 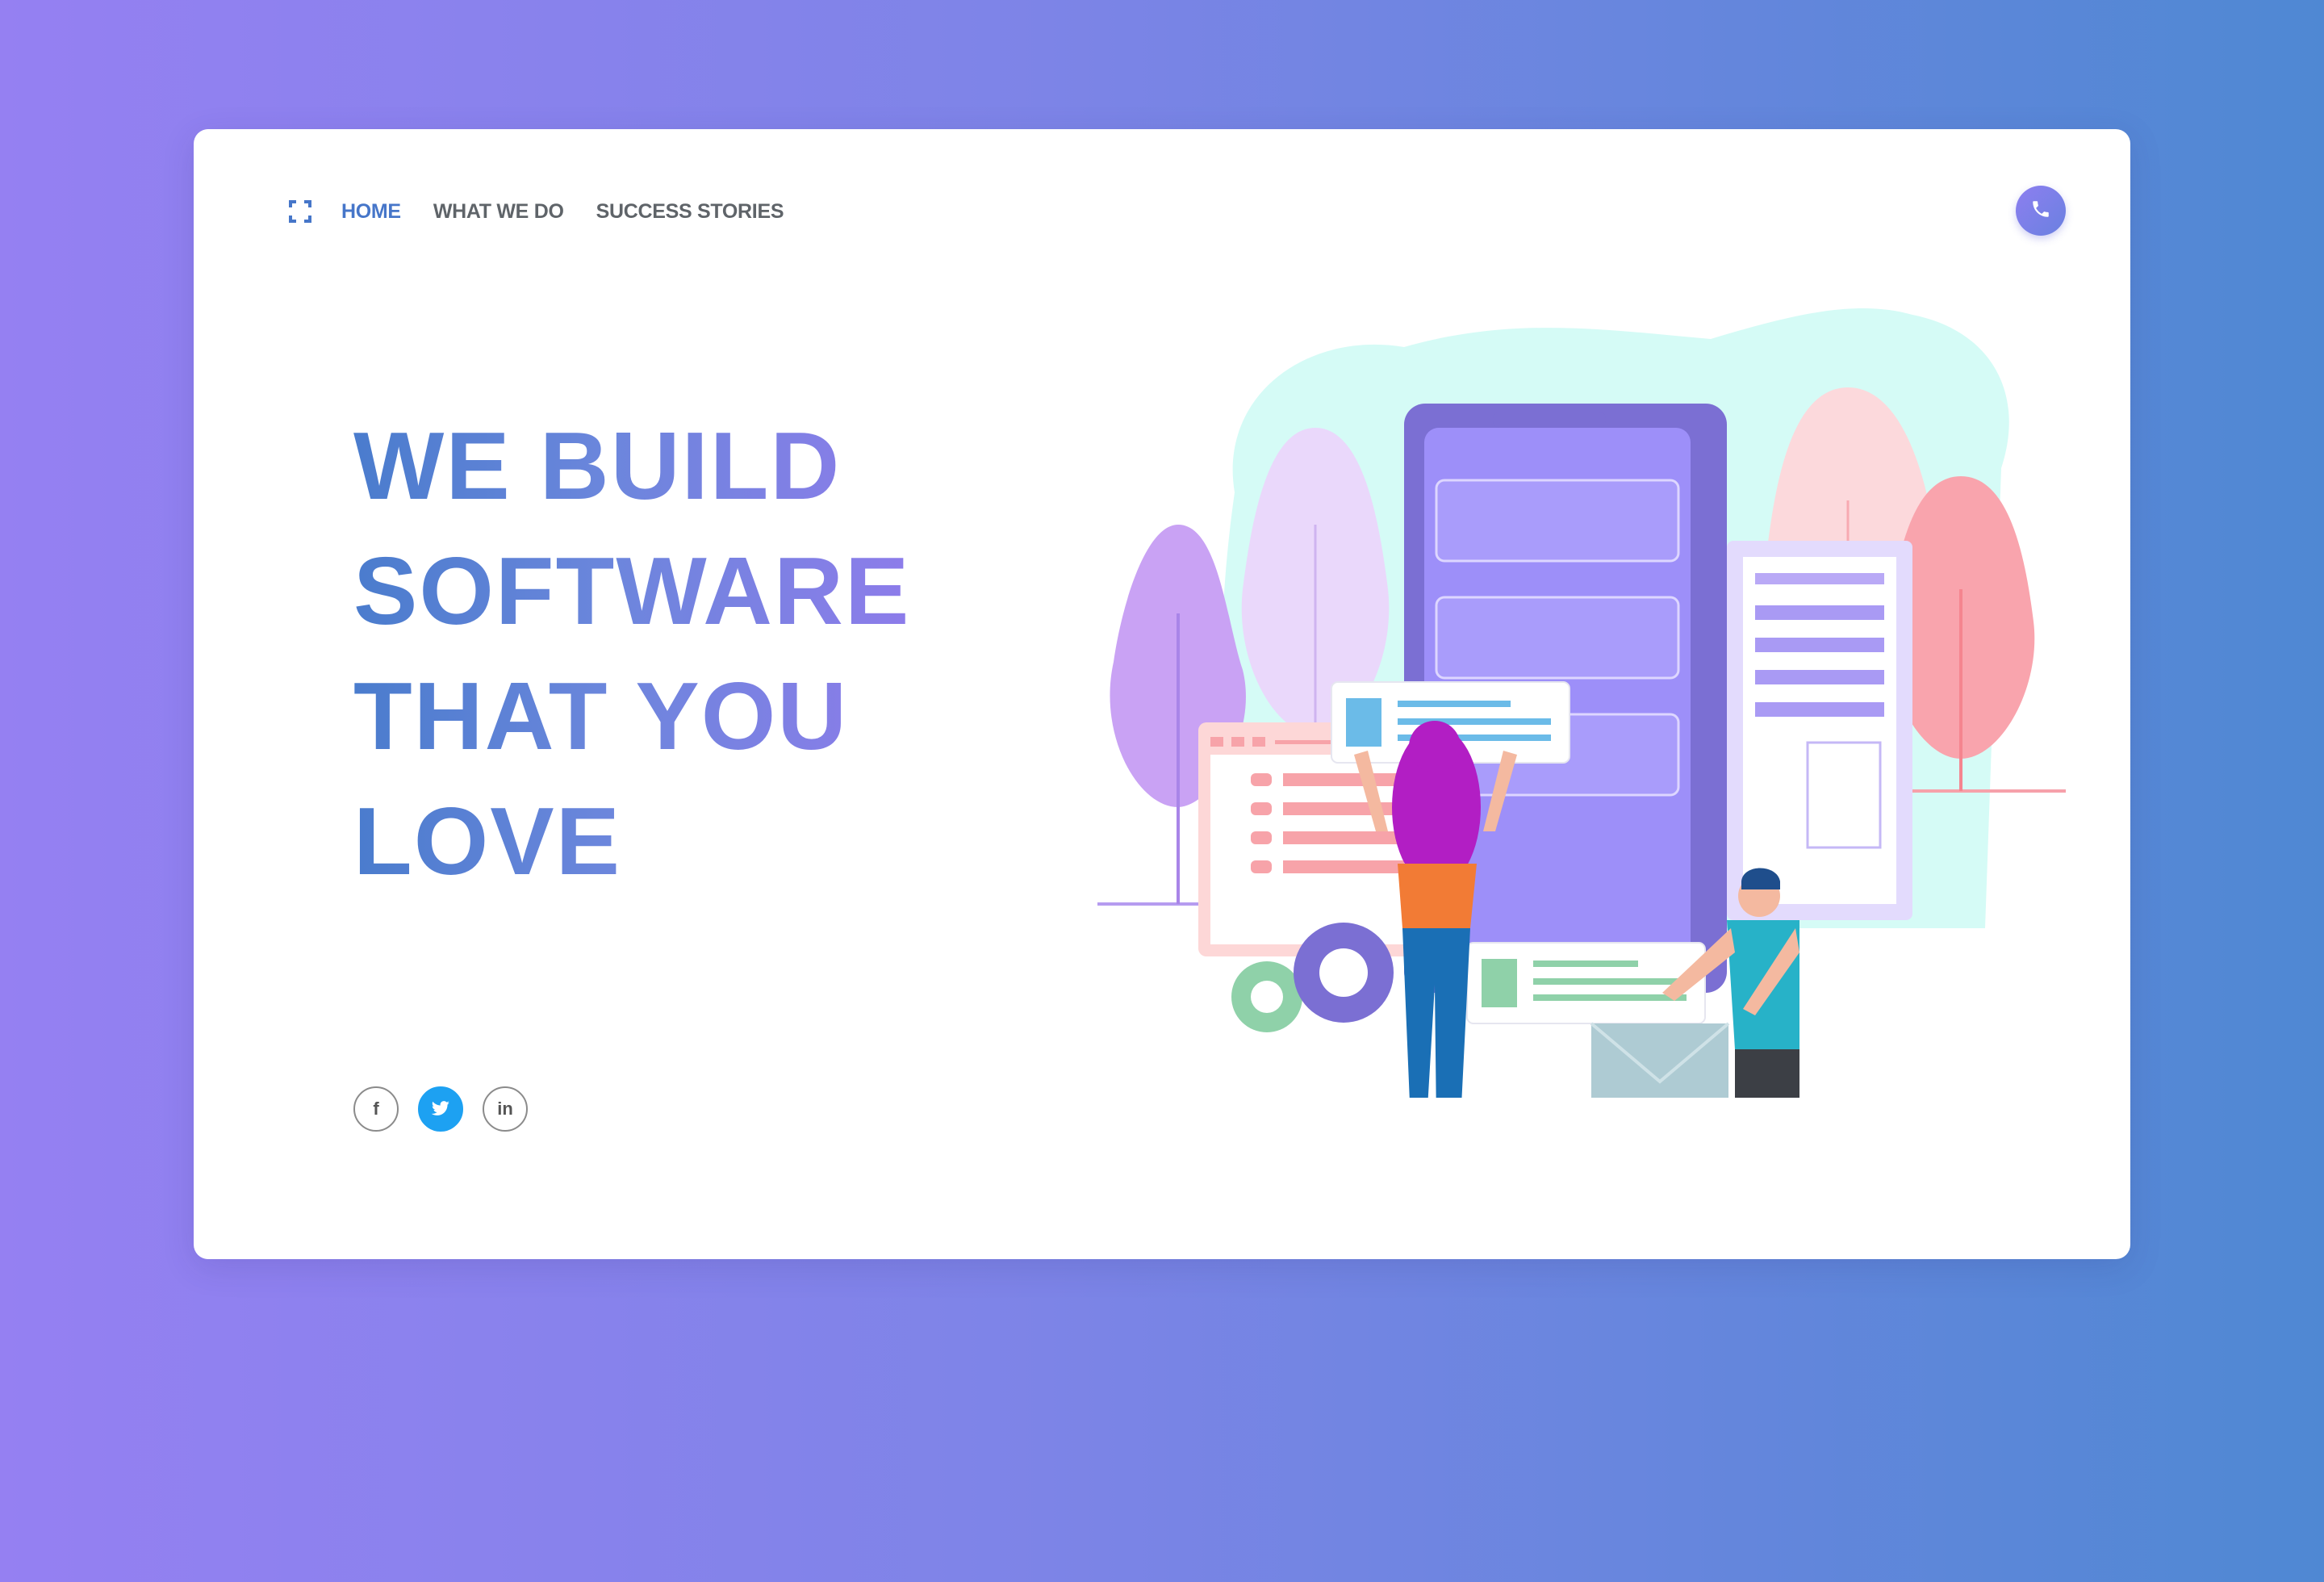 I want to click on hero-headline: WE BUILD SOFTWARE THAT YOU LOVE, so click(x=631, y=654).